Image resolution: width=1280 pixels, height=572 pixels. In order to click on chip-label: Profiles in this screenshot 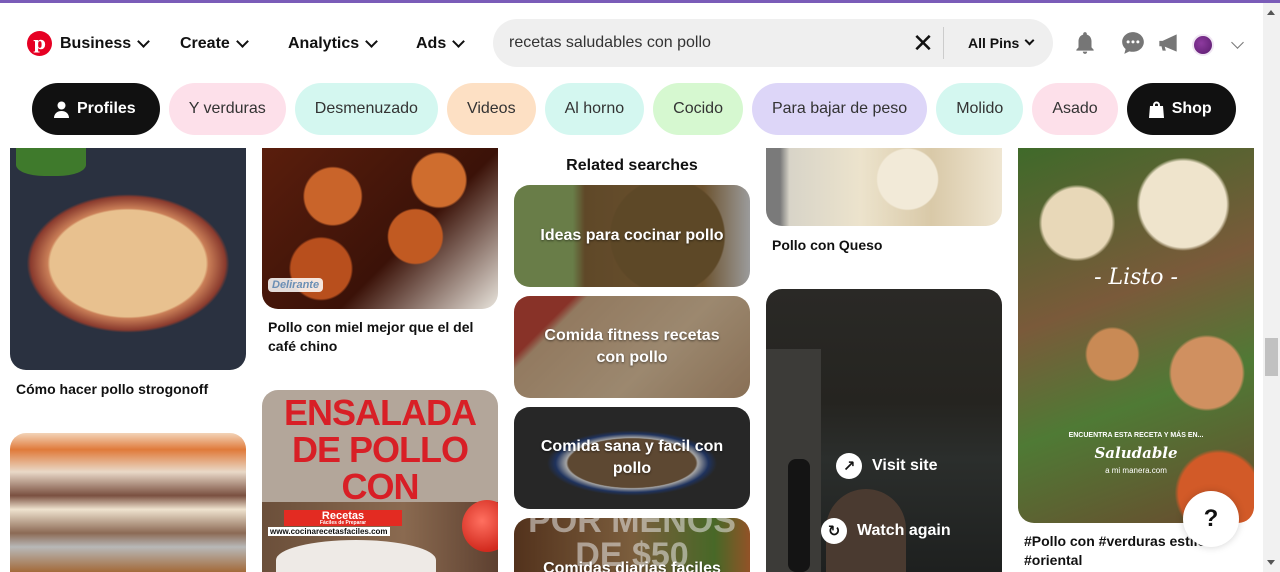, I will do `click(106, 108)`.